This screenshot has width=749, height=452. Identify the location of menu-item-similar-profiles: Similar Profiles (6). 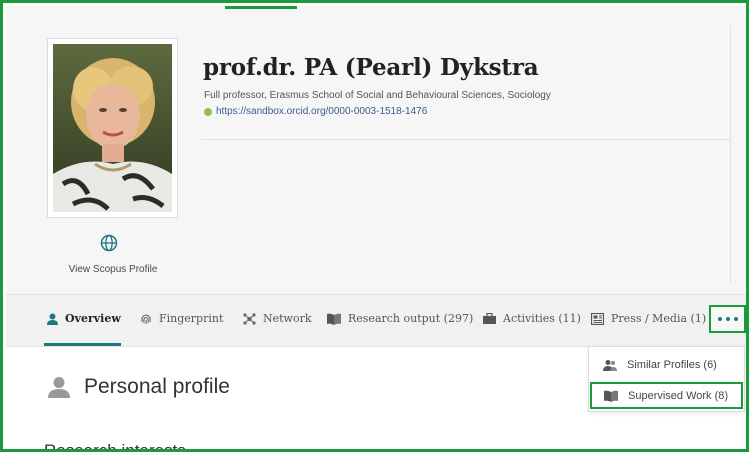
(666, 364).